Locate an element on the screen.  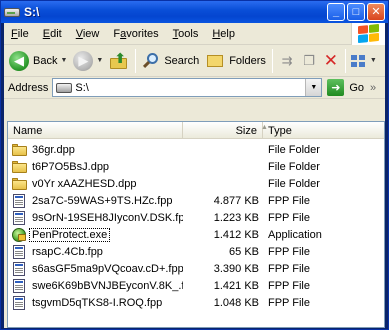
application-icon is located at coordinates (19, 234).